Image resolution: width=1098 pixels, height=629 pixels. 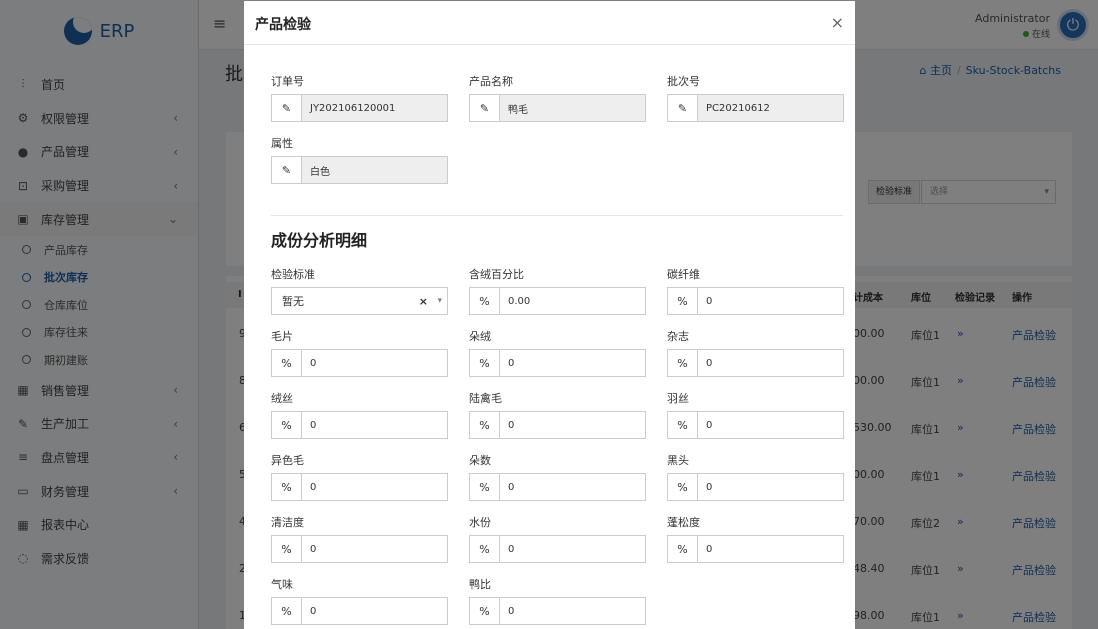 What do you see at coordinates (319, 239) in the screenshot?
I see `section-title: 成份分析明细` at bounding box center [319, 239].